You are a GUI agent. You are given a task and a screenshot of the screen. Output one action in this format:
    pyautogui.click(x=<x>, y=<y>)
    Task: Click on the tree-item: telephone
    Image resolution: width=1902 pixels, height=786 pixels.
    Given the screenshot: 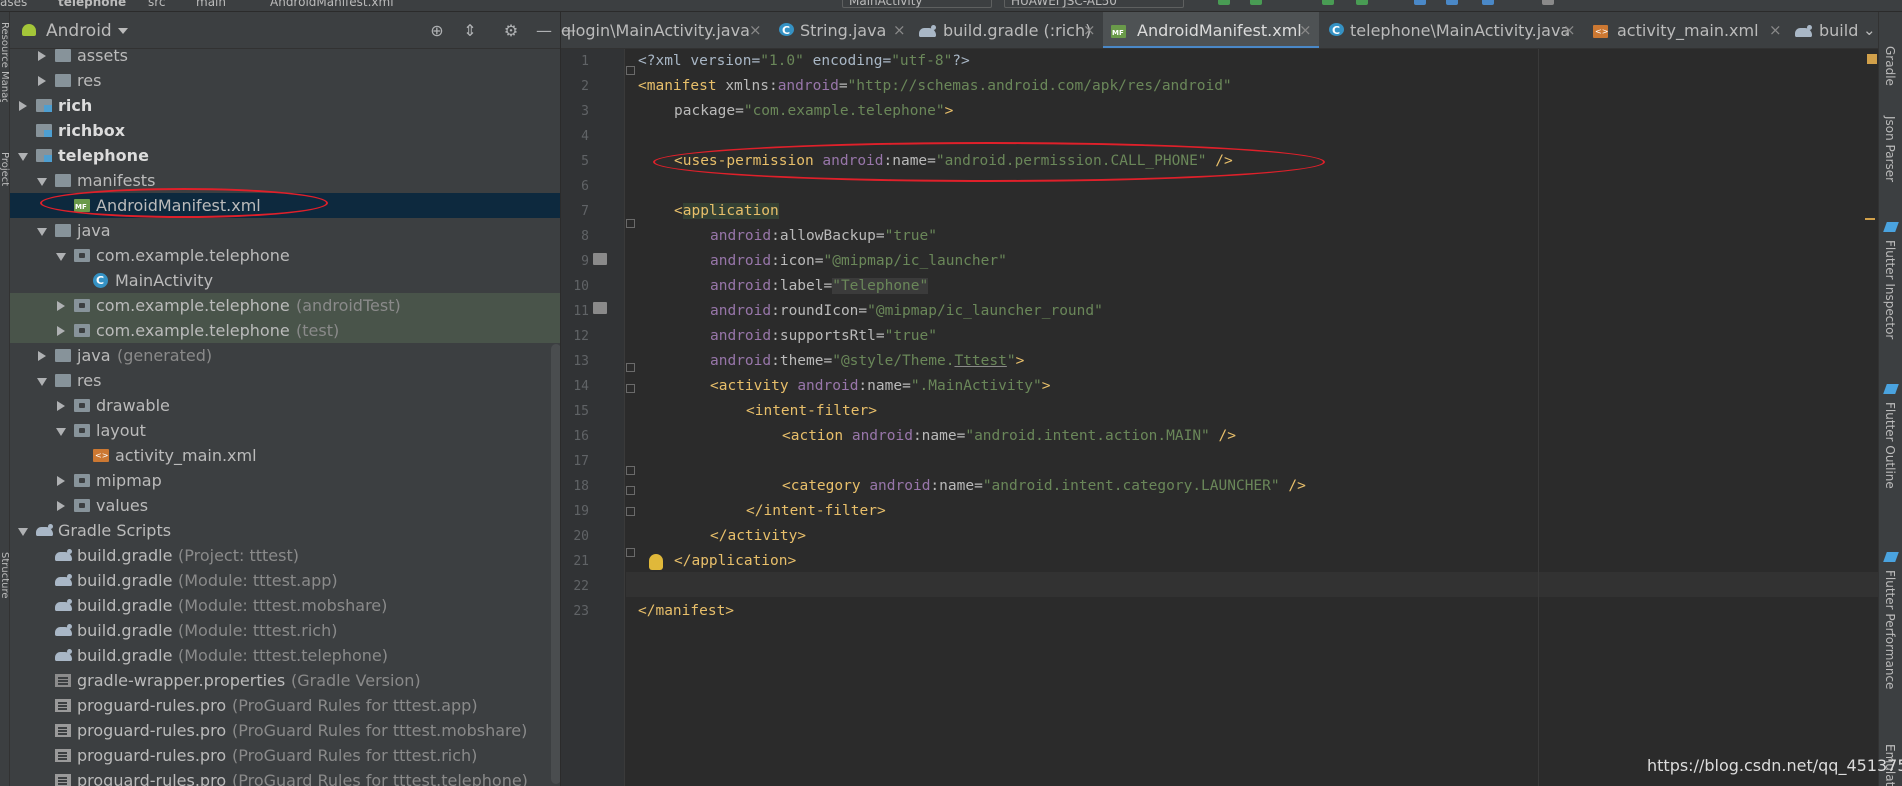 What is the action you would take?
    pyautogui.click(x=285, y=155)
    